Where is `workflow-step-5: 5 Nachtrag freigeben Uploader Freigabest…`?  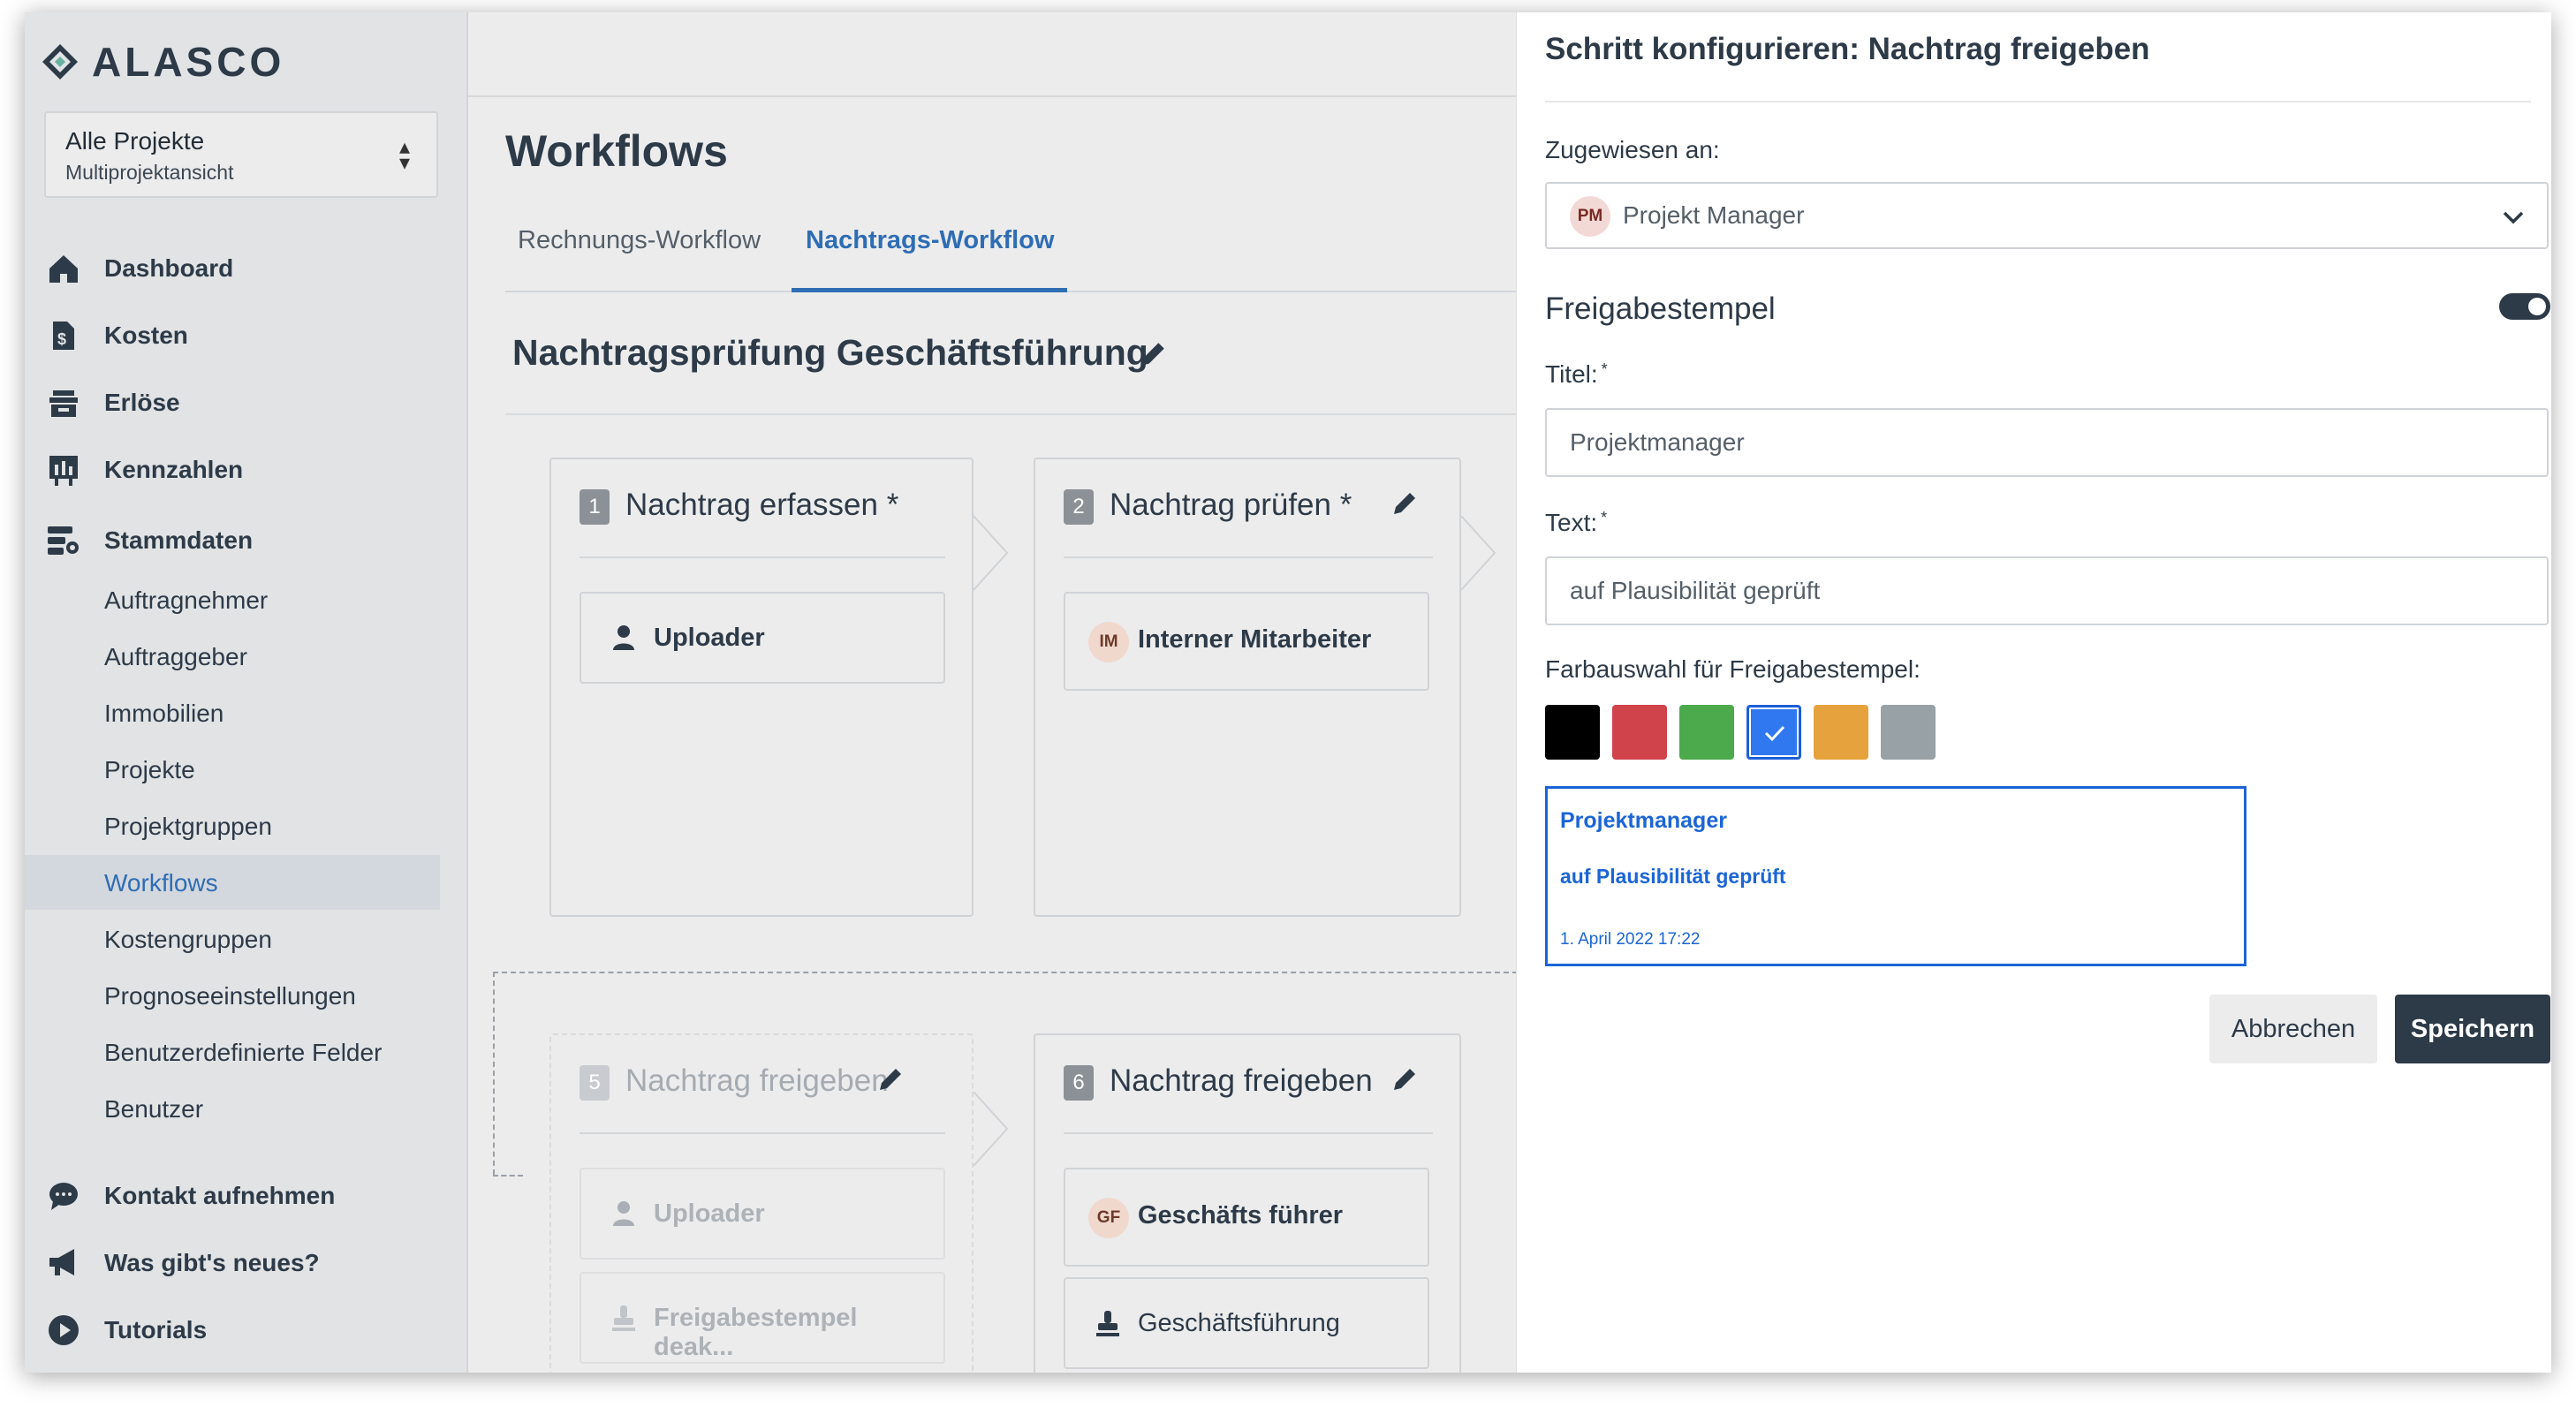
workflow-step-5: 5 Nachtrag freigeben Uploader Freigabest… is located at coordinates (761, 1203).